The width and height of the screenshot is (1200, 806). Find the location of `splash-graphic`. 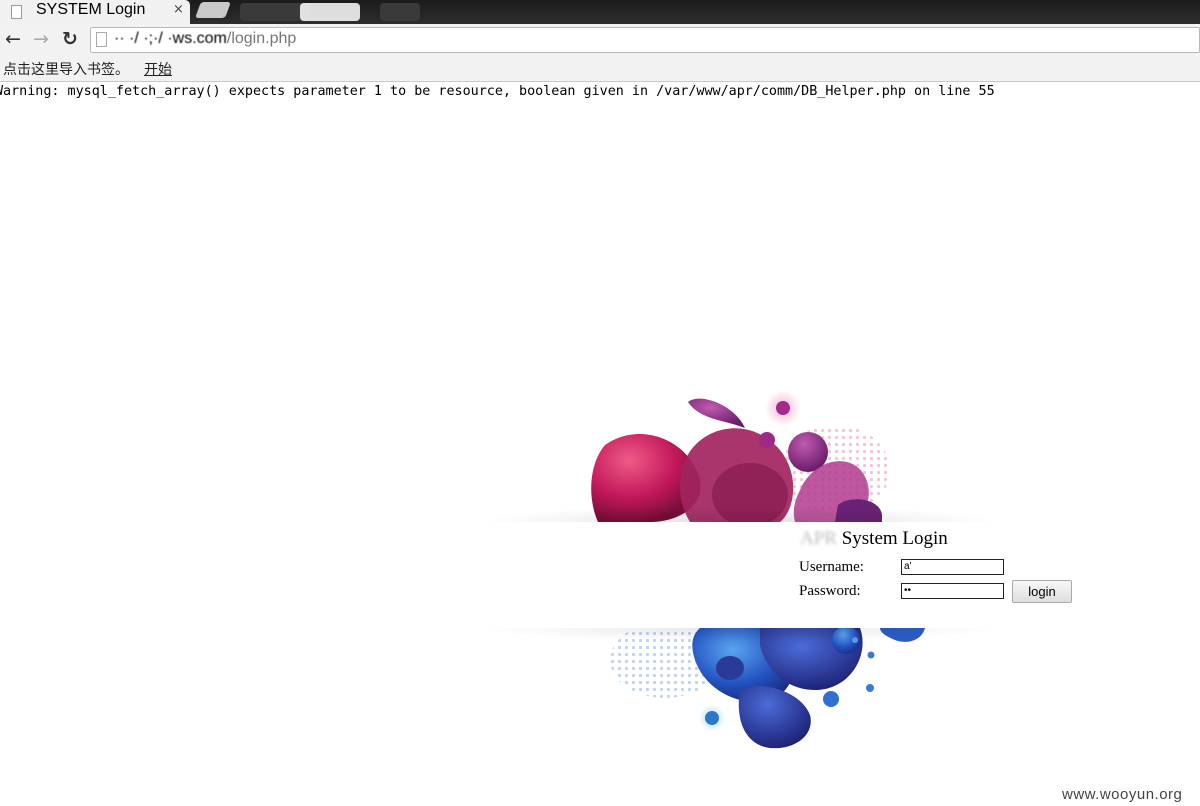

splash-graphic is located at coordinates (758, 569).